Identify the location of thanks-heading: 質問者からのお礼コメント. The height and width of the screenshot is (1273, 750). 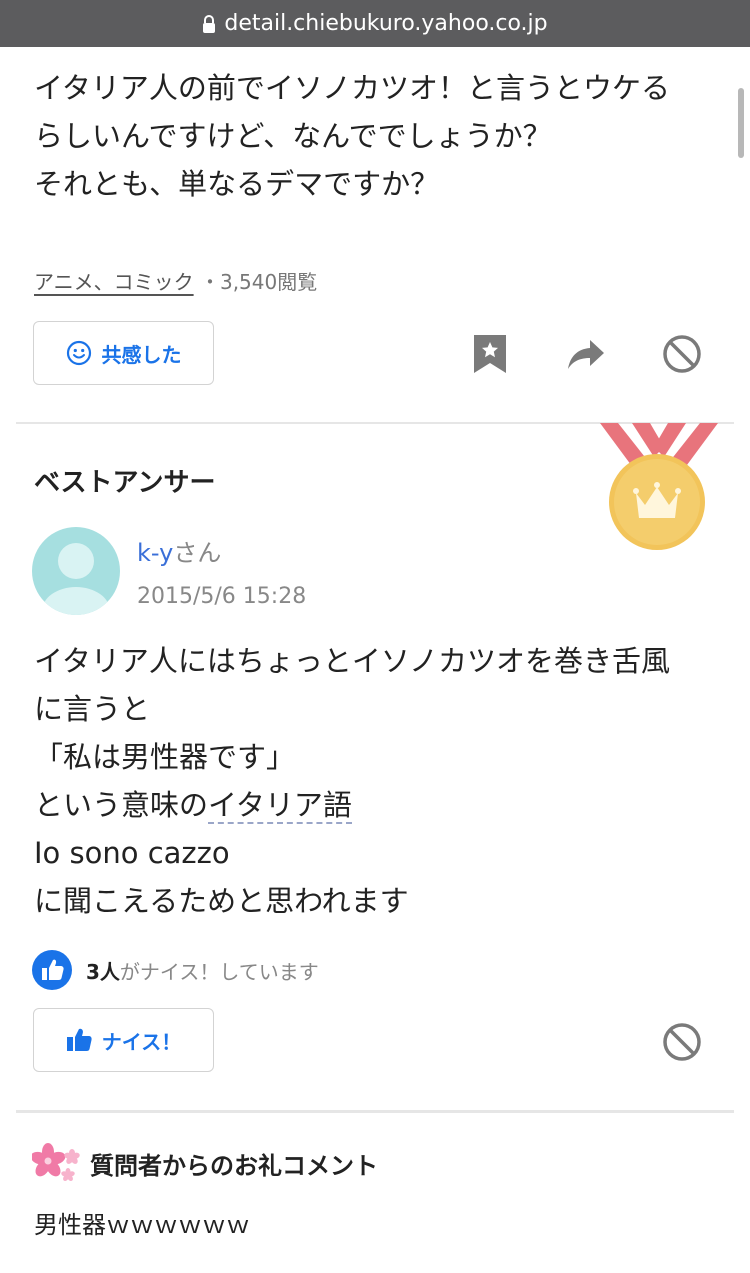
(234, 1165).